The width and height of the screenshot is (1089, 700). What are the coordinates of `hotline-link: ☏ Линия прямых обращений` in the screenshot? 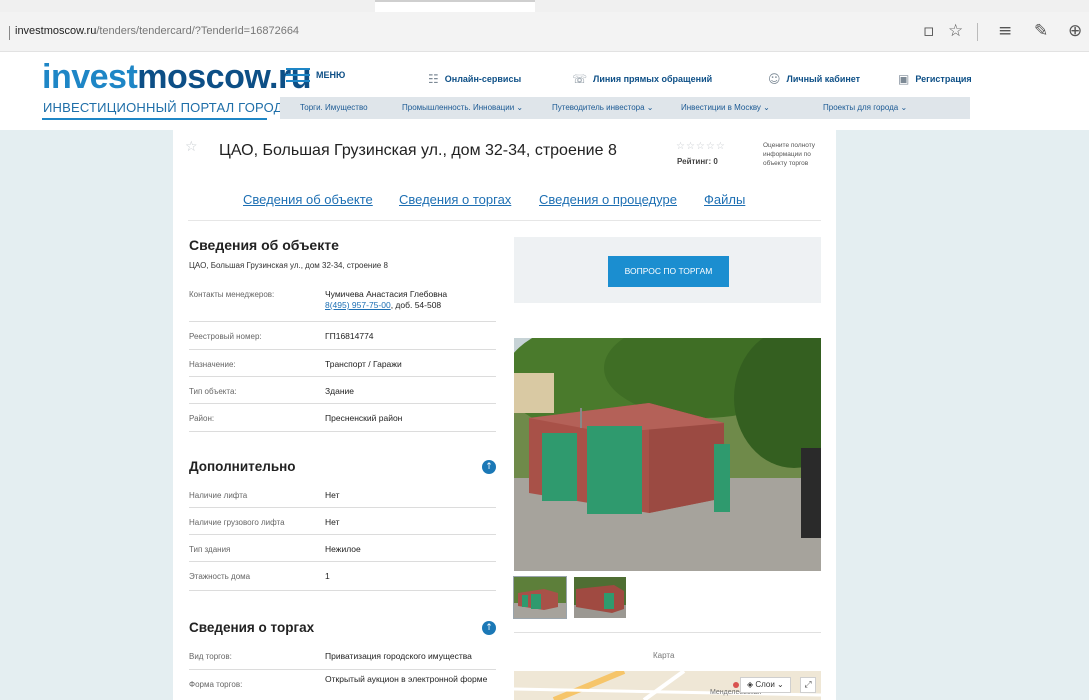 It's located at (642, 79).